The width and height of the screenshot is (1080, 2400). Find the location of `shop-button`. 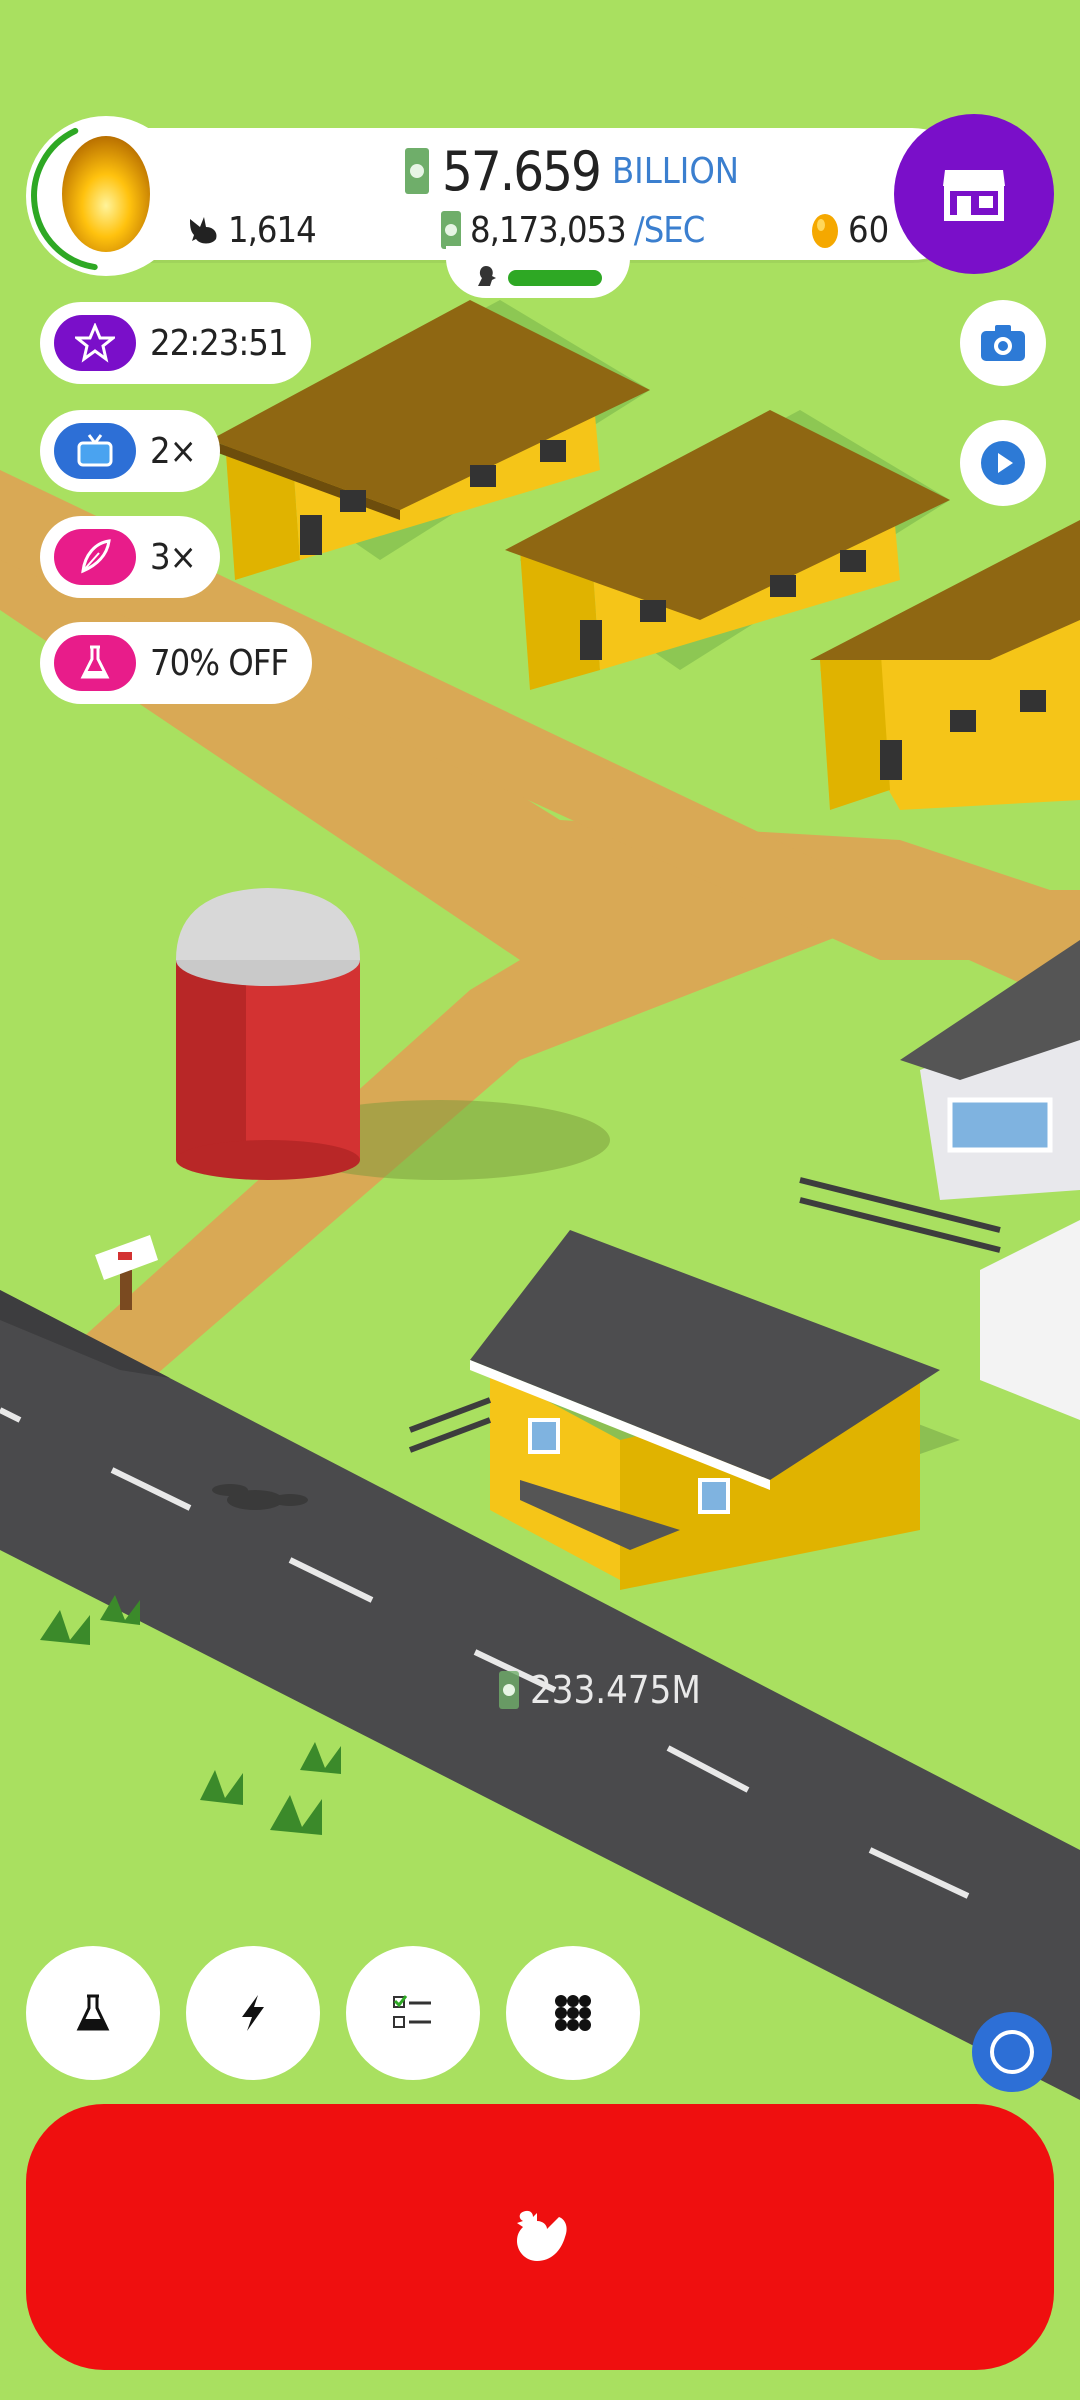

shop-button is located at coordinates (974, 194).